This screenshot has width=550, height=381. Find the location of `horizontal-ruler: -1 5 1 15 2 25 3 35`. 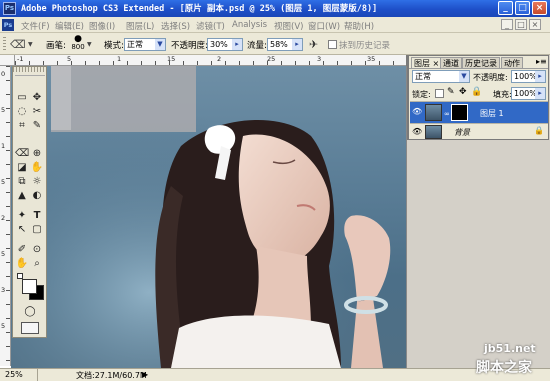

horizontal-ruler: -1 5 1 15 2 25 3 35 is located at coordinates (210, 60).